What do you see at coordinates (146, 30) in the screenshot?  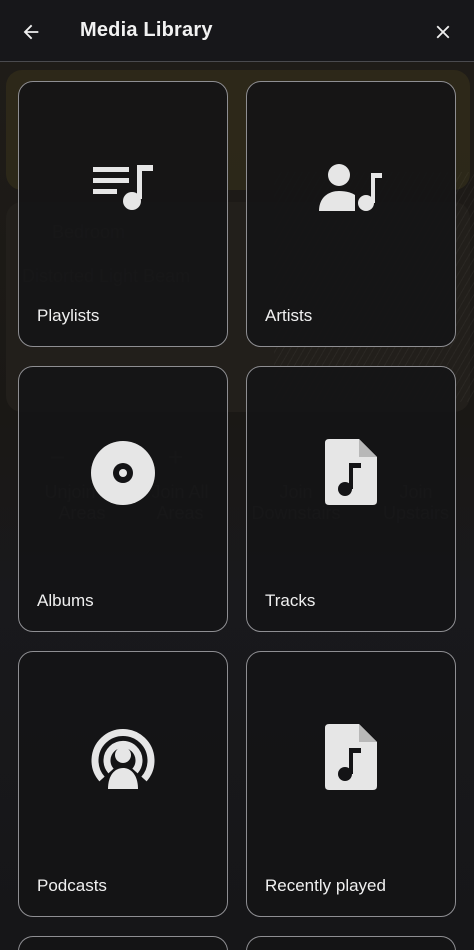 I see `page-title: Media Library` at bounding box center [146, 30].